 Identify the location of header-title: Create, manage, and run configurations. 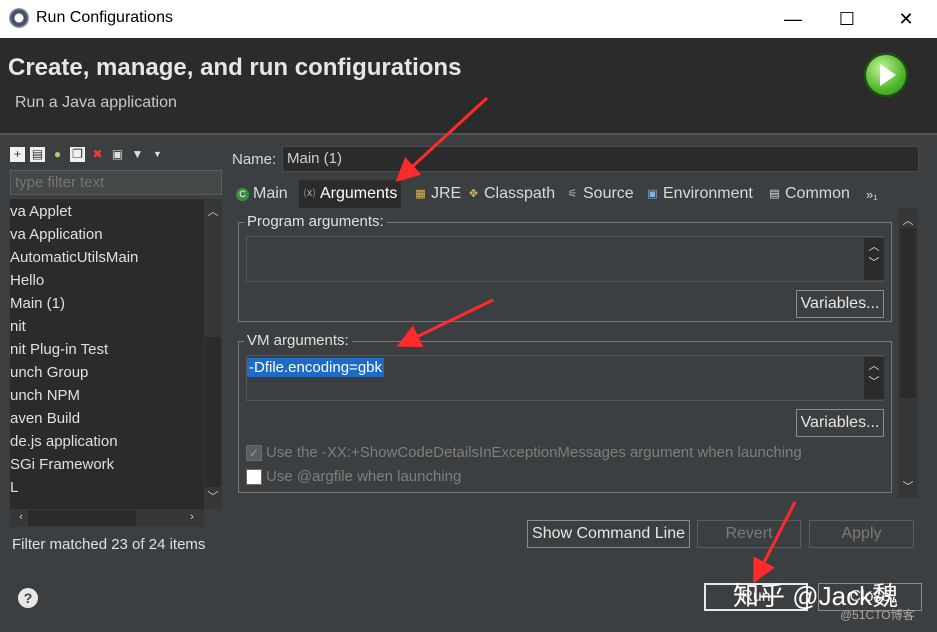
(235, 67).